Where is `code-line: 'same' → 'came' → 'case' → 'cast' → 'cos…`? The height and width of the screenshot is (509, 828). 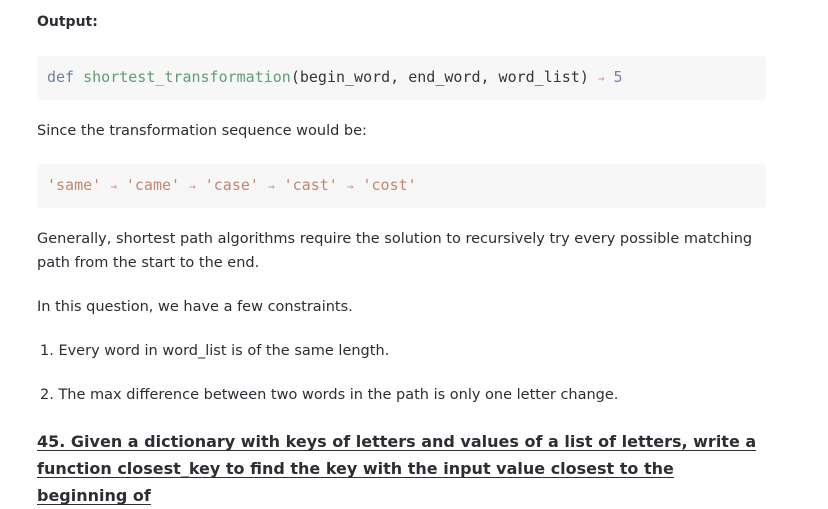 code-line: 'same' → 'came' → 'case' → 'cast' → 'cos… is located at coordinates (232, 186).